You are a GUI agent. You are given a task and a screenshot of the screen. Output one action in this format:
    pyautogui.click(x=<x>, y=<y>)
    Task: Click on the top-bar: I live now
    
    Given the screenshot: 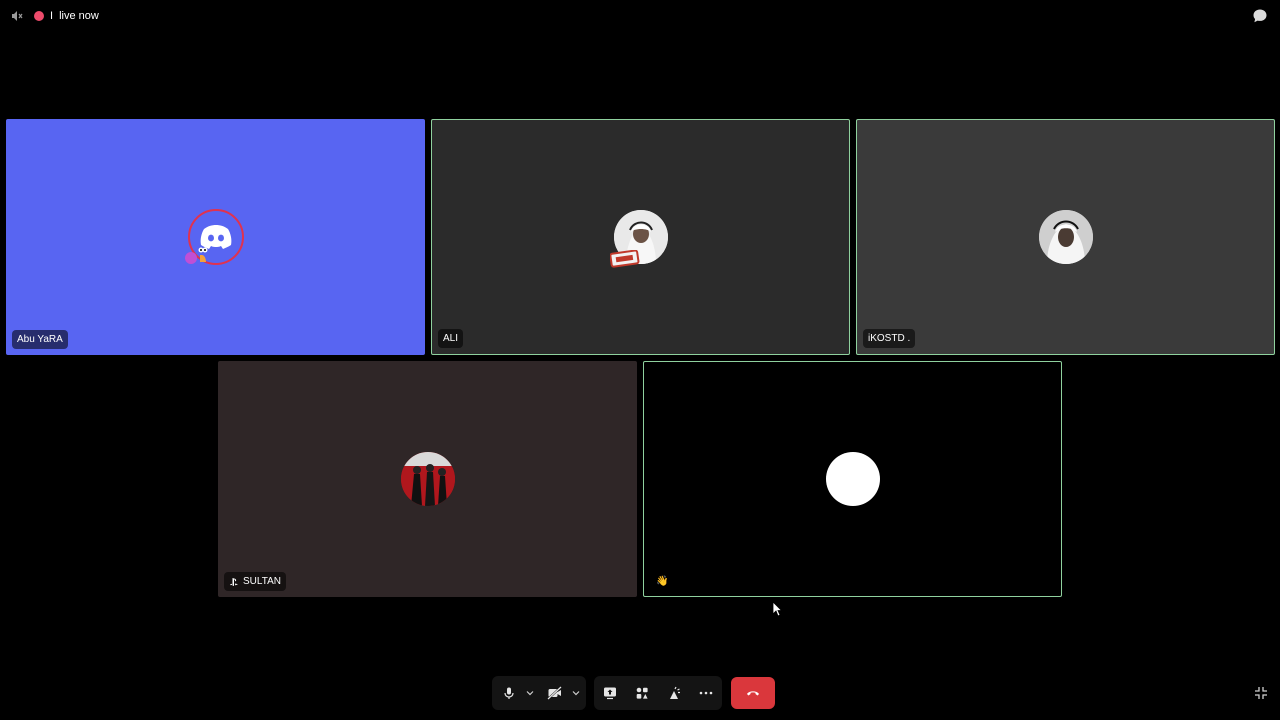 What is the action you would take?
    pyautogui.click(x=640, y=16)
    